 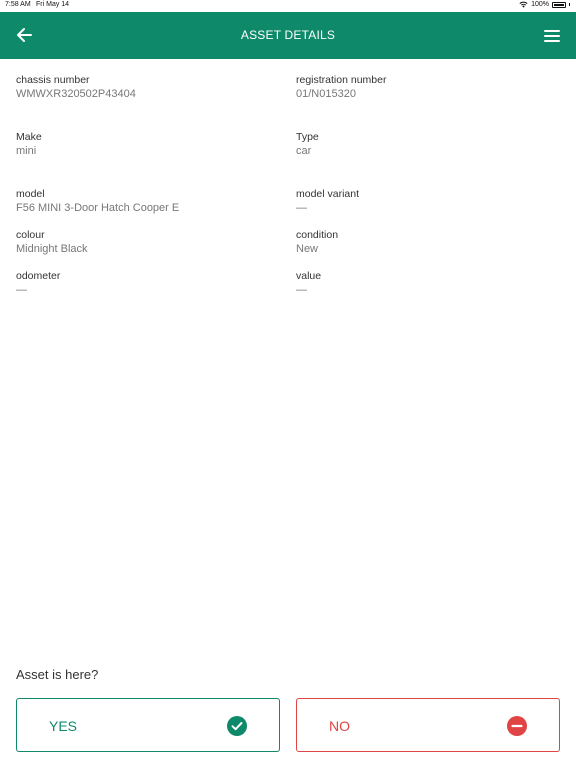 I want to click on status-right: 100%, so click(x=544, y=4).